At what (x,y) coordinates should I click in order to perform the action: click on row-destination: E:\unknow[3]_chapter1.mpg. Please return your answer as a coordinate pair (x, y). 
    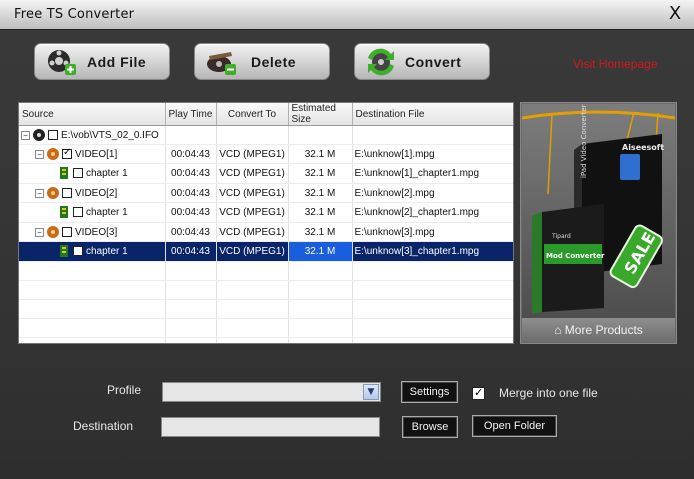
    Looking at the image, I should click on (432, 251).